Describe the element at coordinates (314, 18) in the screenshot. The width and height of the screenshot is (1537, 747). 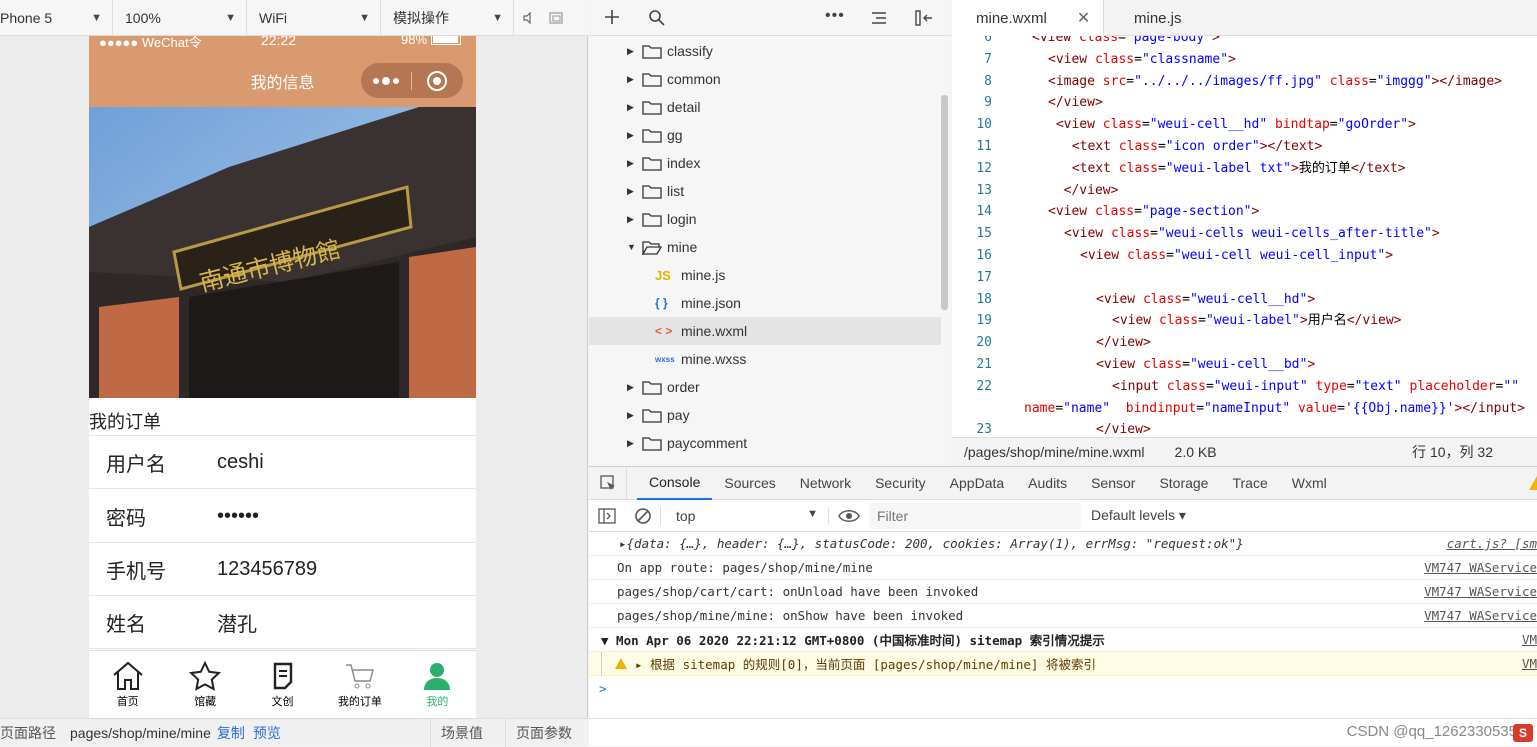
I see `network-select: WiFi ▼` at that location.